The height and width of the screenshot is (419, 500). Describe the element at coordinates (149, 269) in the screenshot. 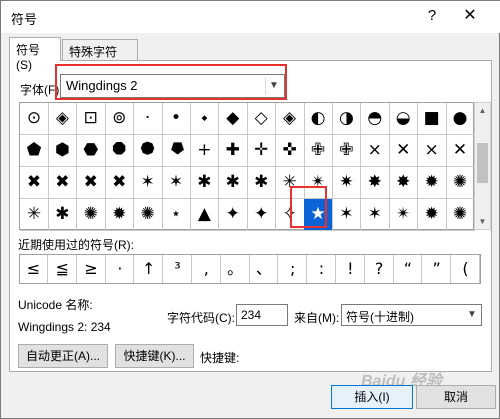

I see `recent-symbol-cell: ↑` at that location.